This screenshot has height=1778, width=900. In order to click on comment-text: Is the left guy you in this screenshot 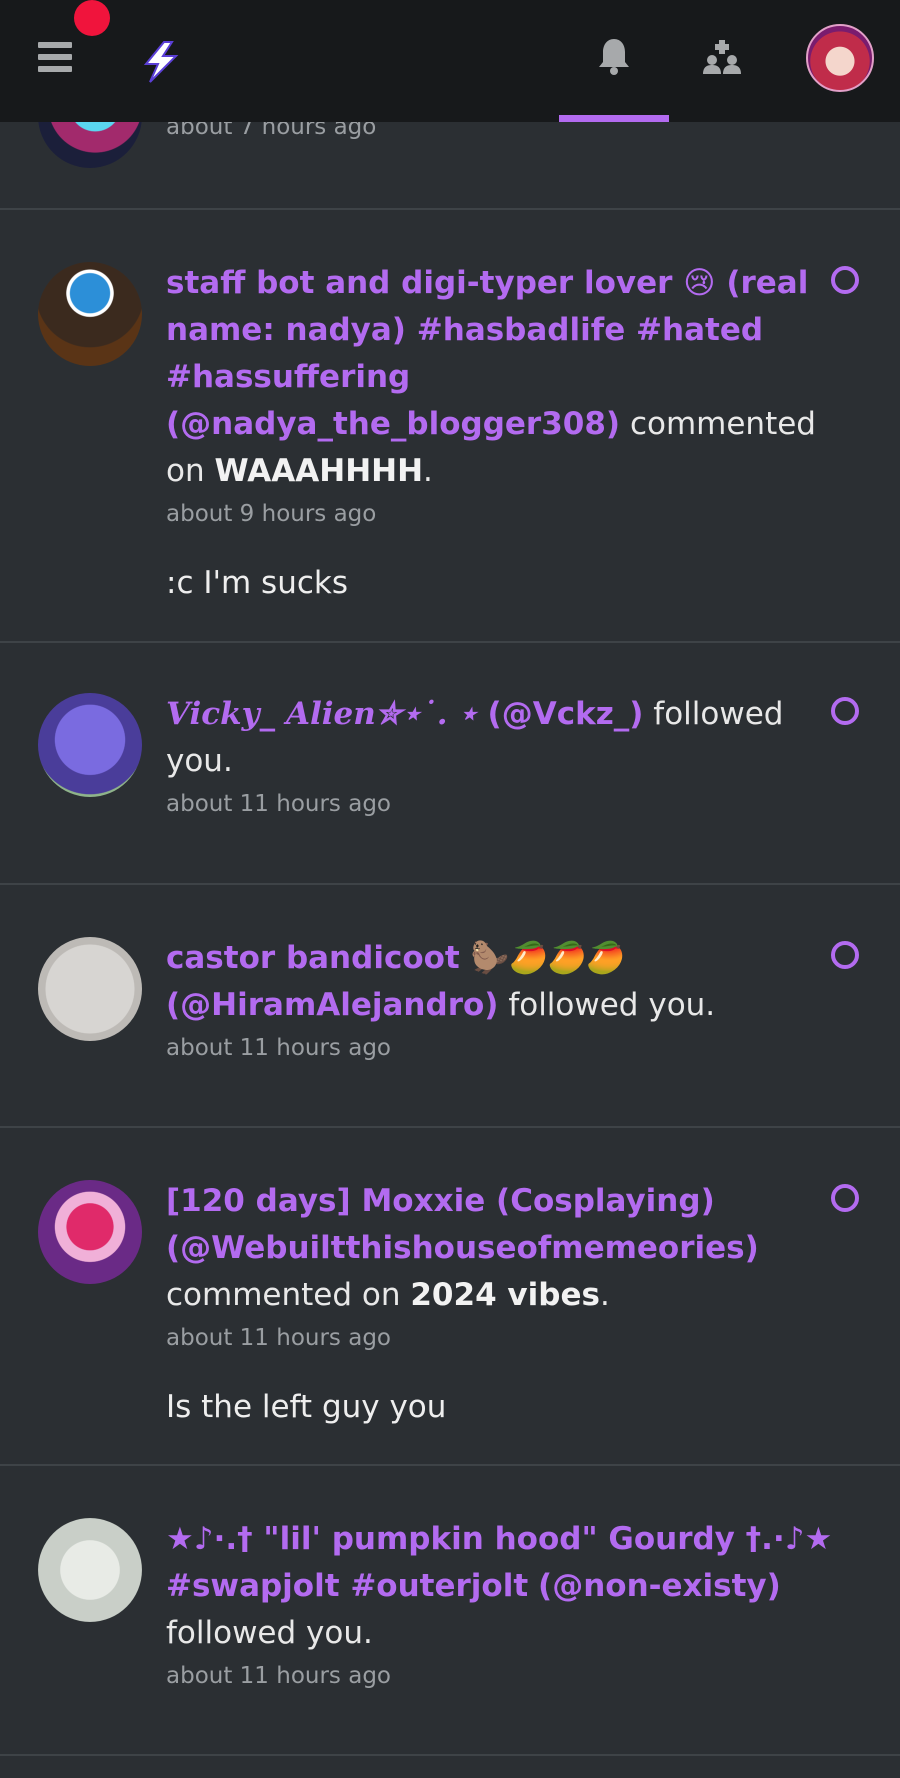, I will do `click(306, 1407)`.